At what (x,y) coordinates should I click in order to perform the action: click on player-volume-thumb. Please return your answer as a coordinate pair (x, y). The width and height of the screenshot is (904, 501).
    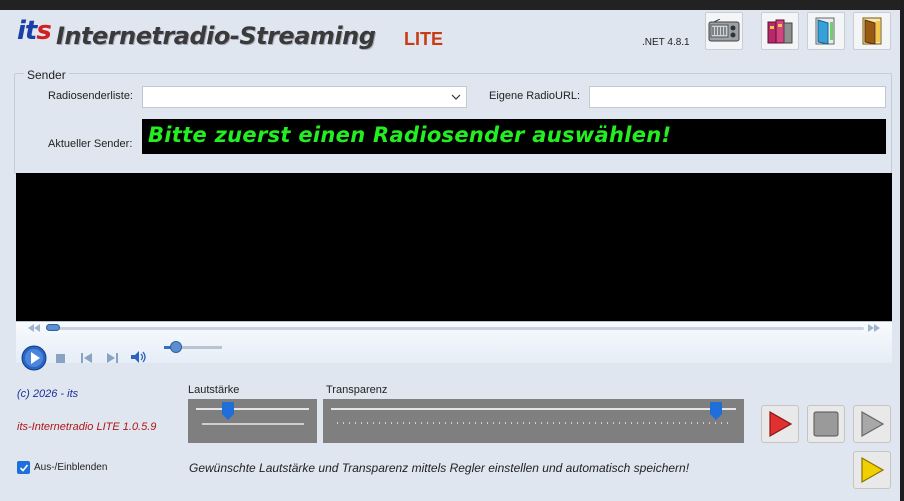
    Looking at the image, I should click on (176, 347).